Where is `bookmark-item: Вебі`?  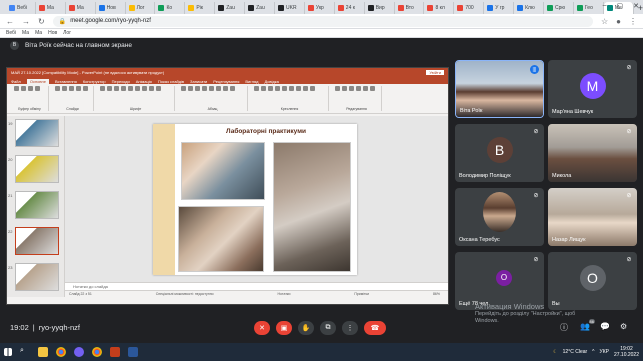
bookmark-item: Вебі is located at coordinates (11, 33).